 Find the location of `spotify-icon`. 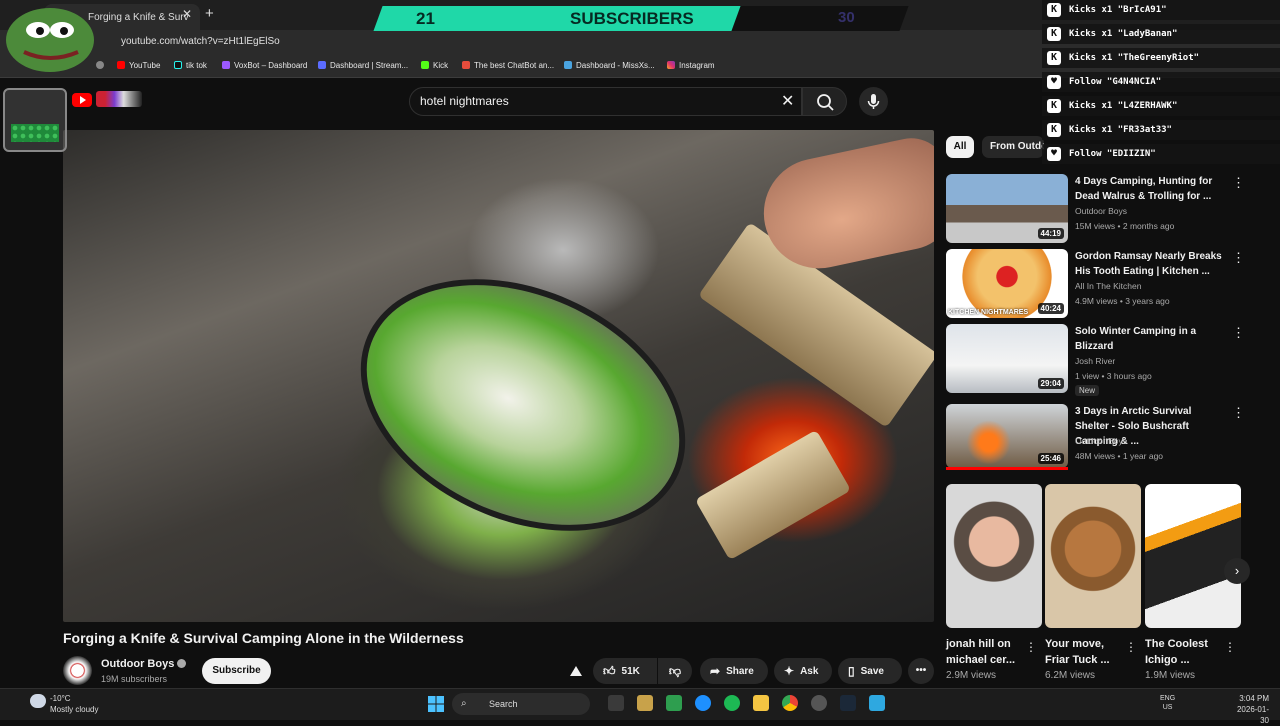

spotify-icon is located at coordinates (732, 703).